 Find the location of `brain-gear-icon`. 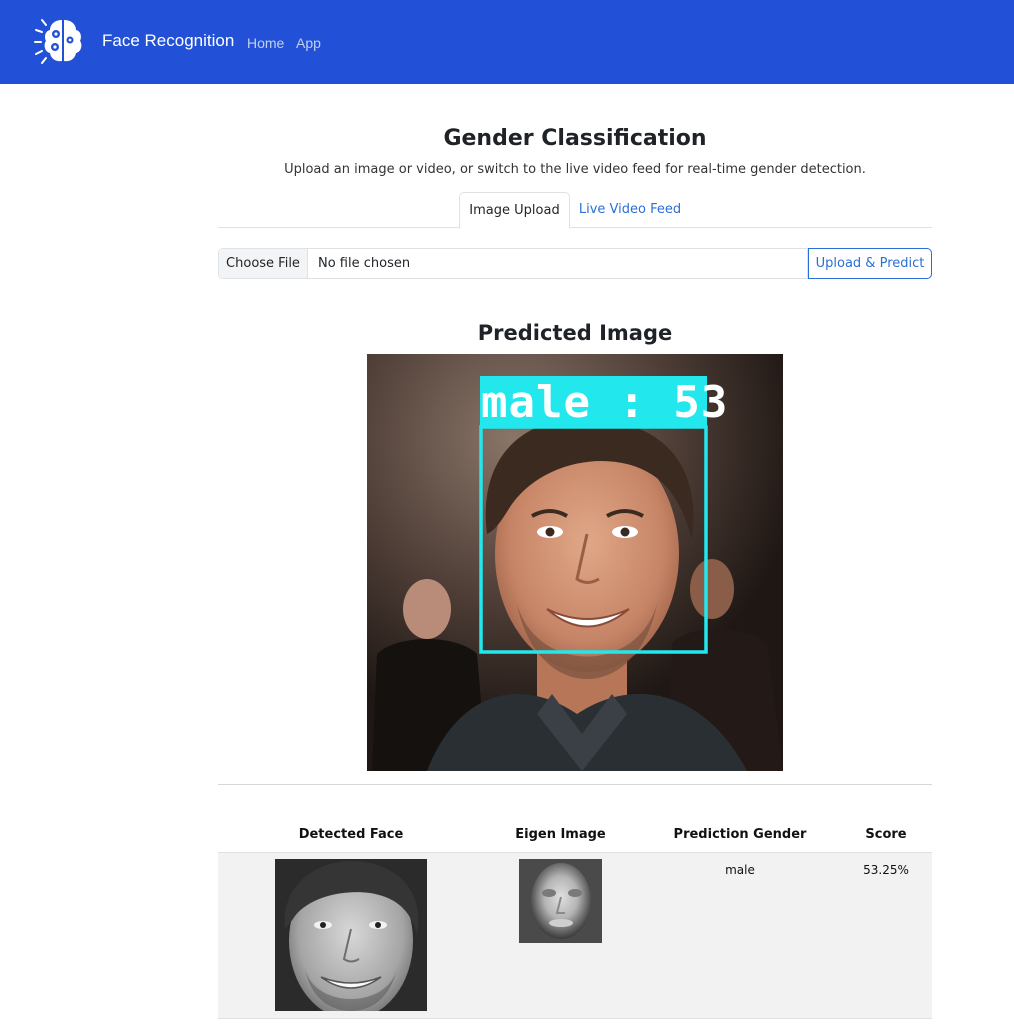

brain-gear-icon is located at coordinates (62, 41).